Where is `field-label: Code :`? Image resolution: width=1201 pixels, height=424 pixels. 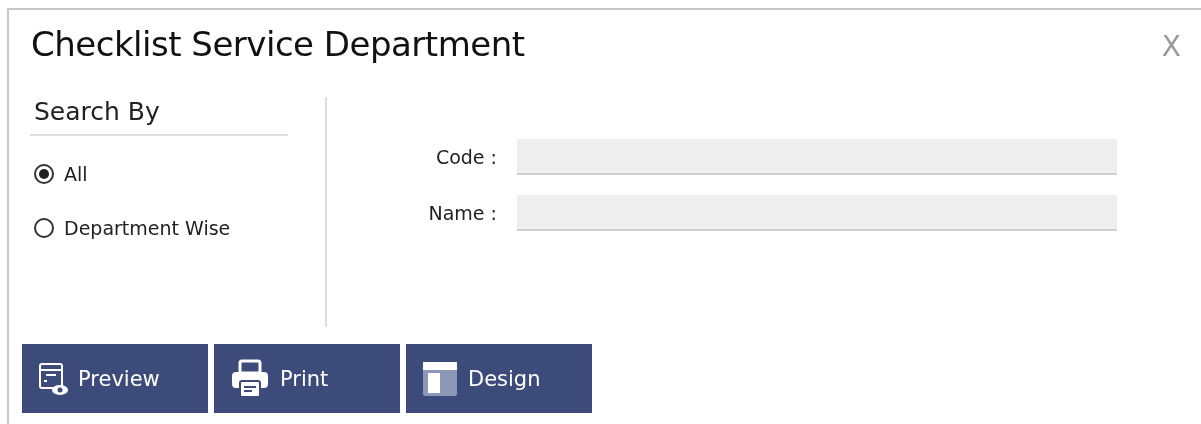
field-label: Code : is located at coordinates (466, 157).